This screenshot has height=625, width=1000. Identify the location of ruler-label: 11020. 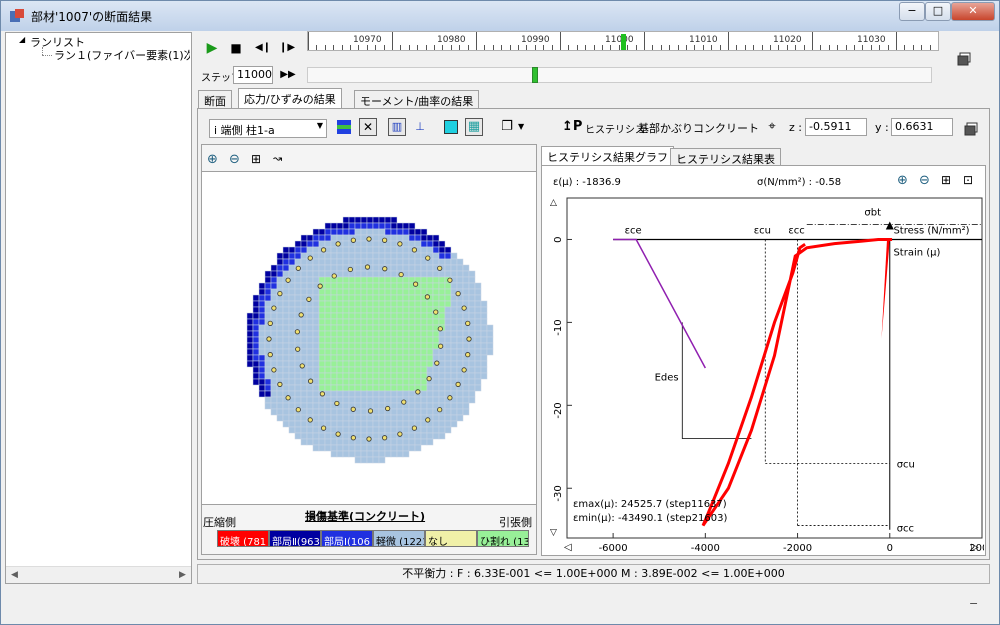
(787, 40).